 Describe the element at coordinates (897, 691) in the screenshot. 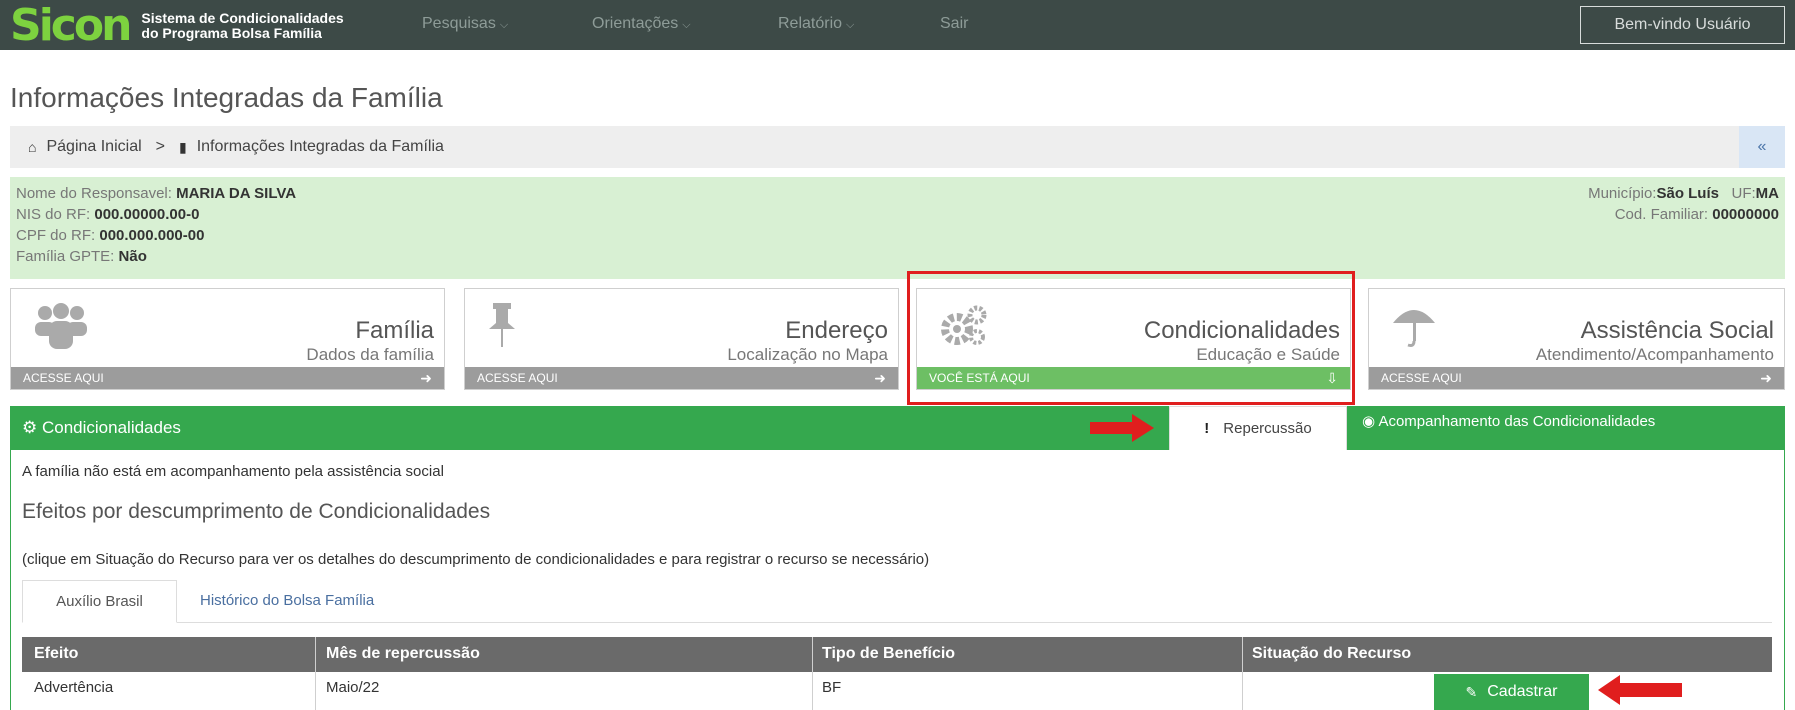

I see `table-row: Advertência Maio/22 BF ✎ Cadastrar` at that location.